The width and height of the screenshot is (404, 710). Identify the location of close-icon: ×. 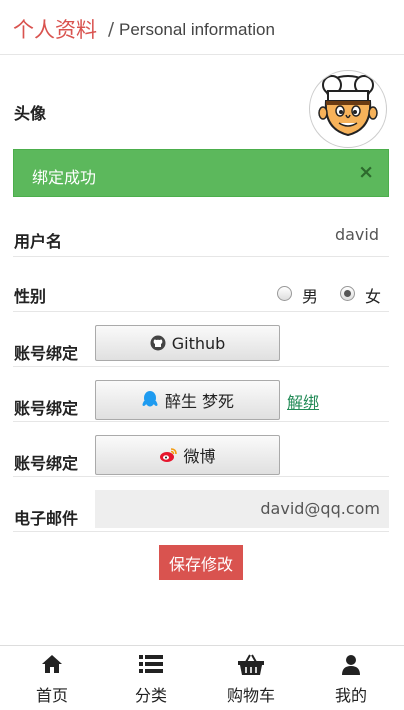
(366, 172).